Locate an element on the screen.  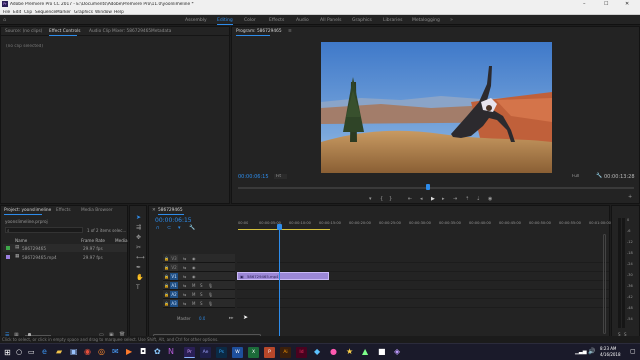
tab-media-browser: Media Browser is located at coordinates (97, 210).